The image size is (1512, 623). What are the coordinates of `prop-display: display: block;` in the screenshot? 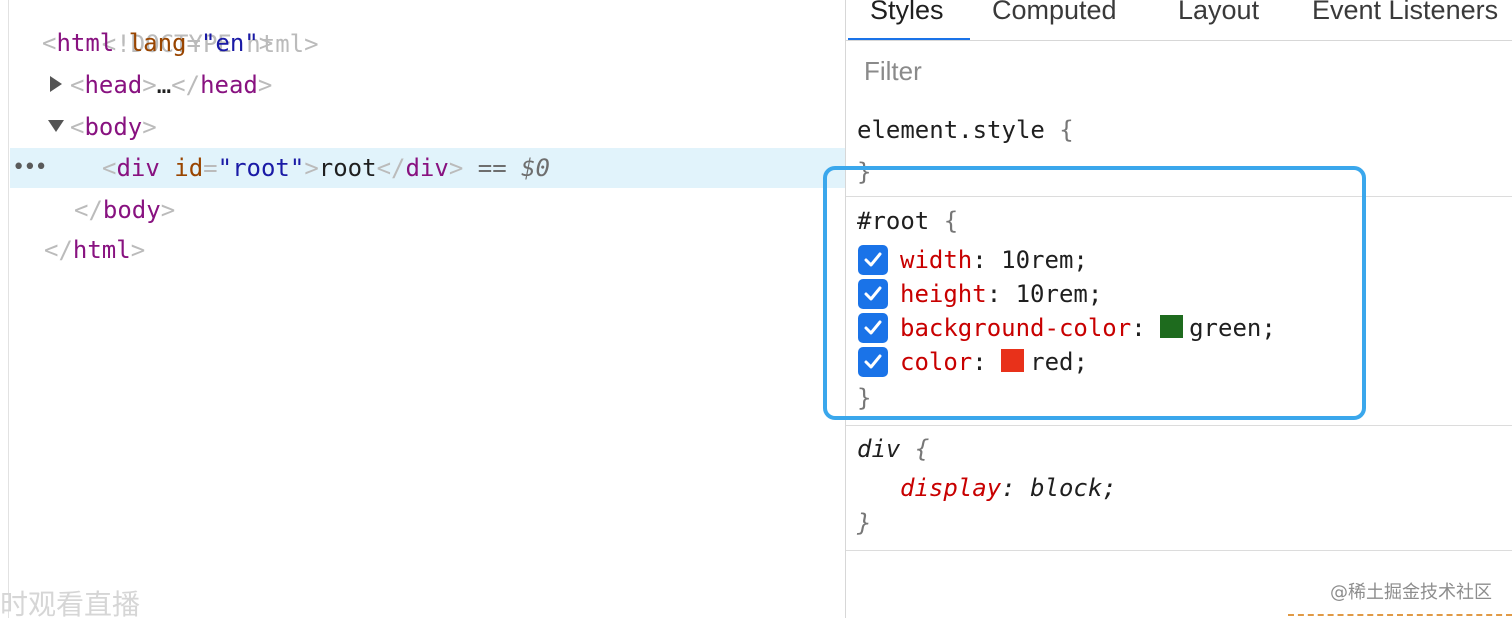 It's located at (1008, 488).